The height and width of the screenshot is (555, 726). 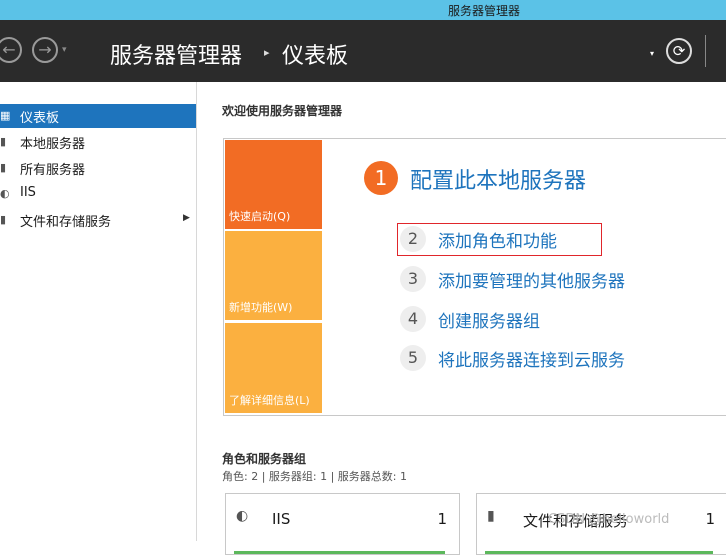 What do you see at coordinates (363, 10) in the screenshot?
I see `title-bar: 服务器管理器` at bounding box center [363, 10].